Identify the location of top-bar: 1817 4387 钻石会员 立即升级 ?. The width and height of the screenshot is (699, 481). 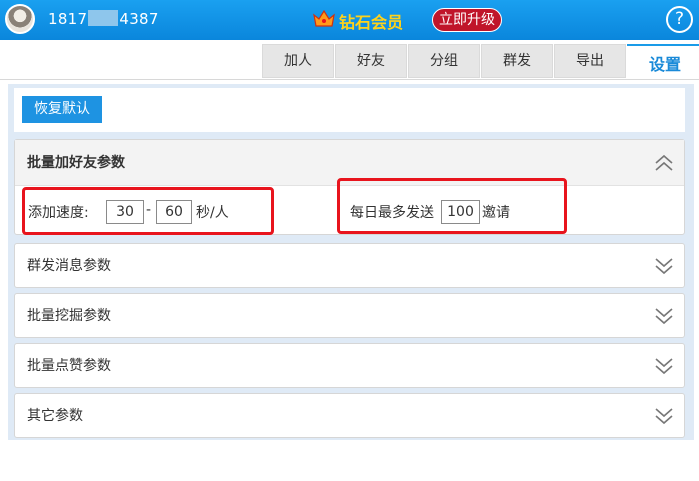
(349, 20).